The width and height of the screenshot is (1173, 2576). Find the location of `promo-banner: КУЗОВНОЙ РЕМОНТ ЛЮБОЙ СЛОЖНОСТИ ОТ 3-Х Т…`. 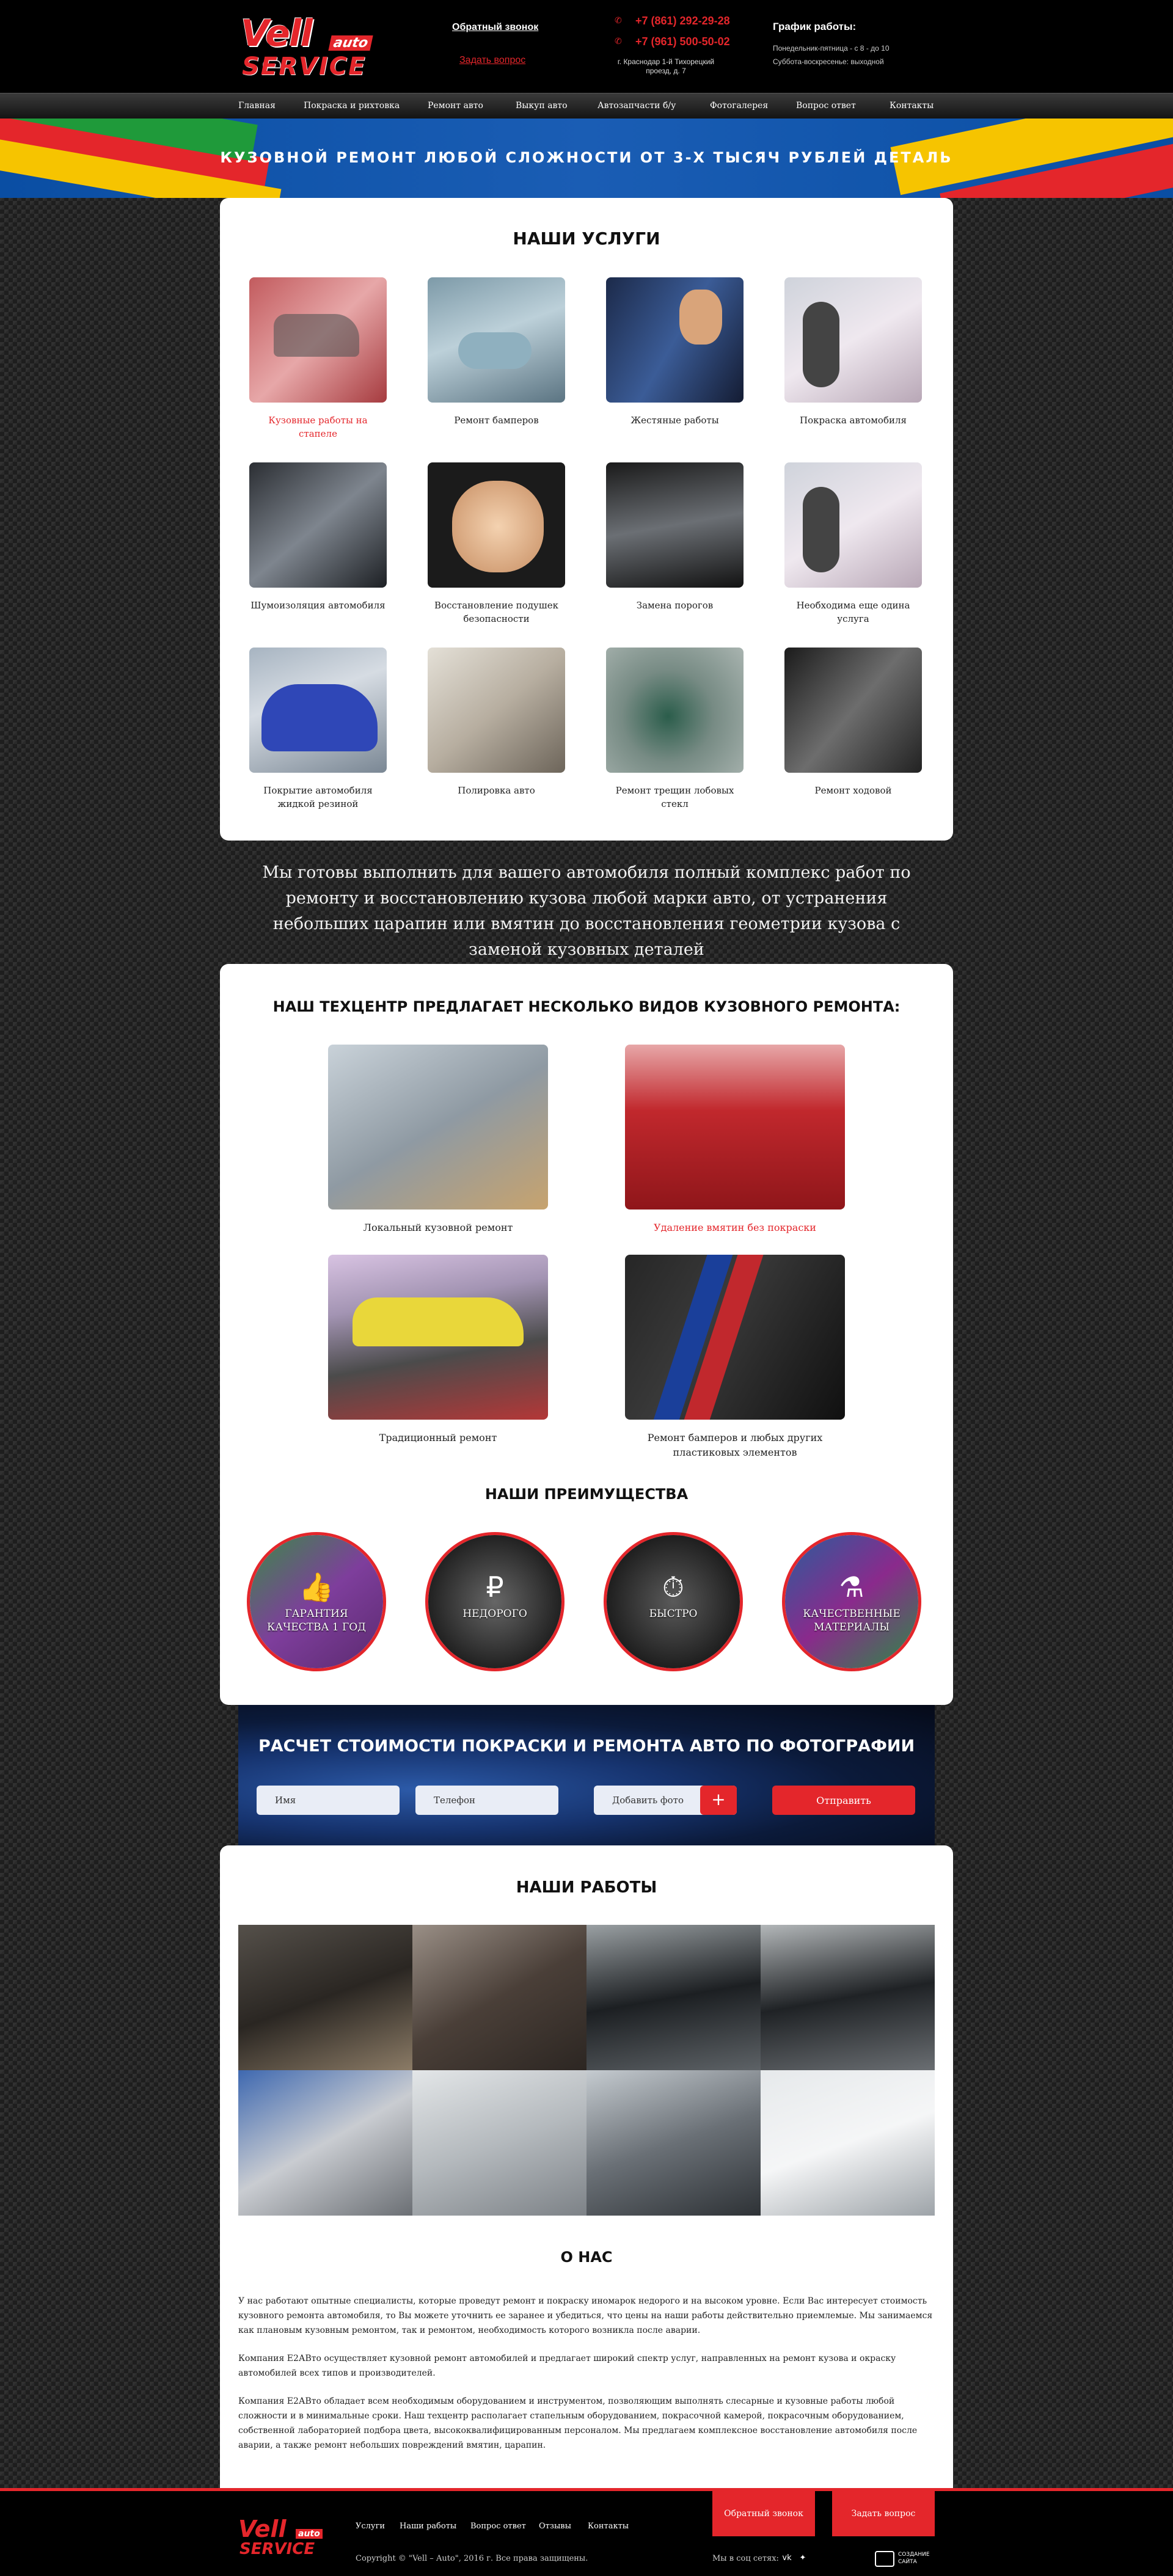

promo-banner: КУЗОВНОЙ РЕМОНТ ЛЮБОЙ СЛОЖНОСТИ ОТ 3-Х Т… is located at coordinates (586, 158).